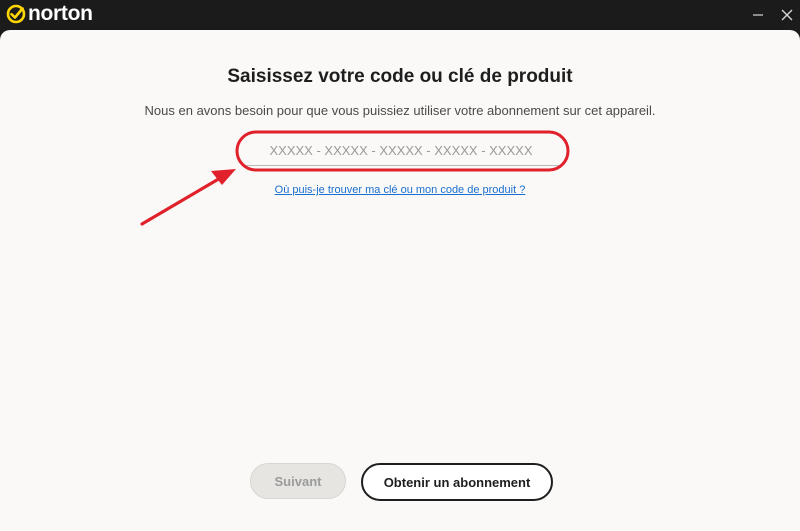  I want to click on close-button, so click(786, 15).